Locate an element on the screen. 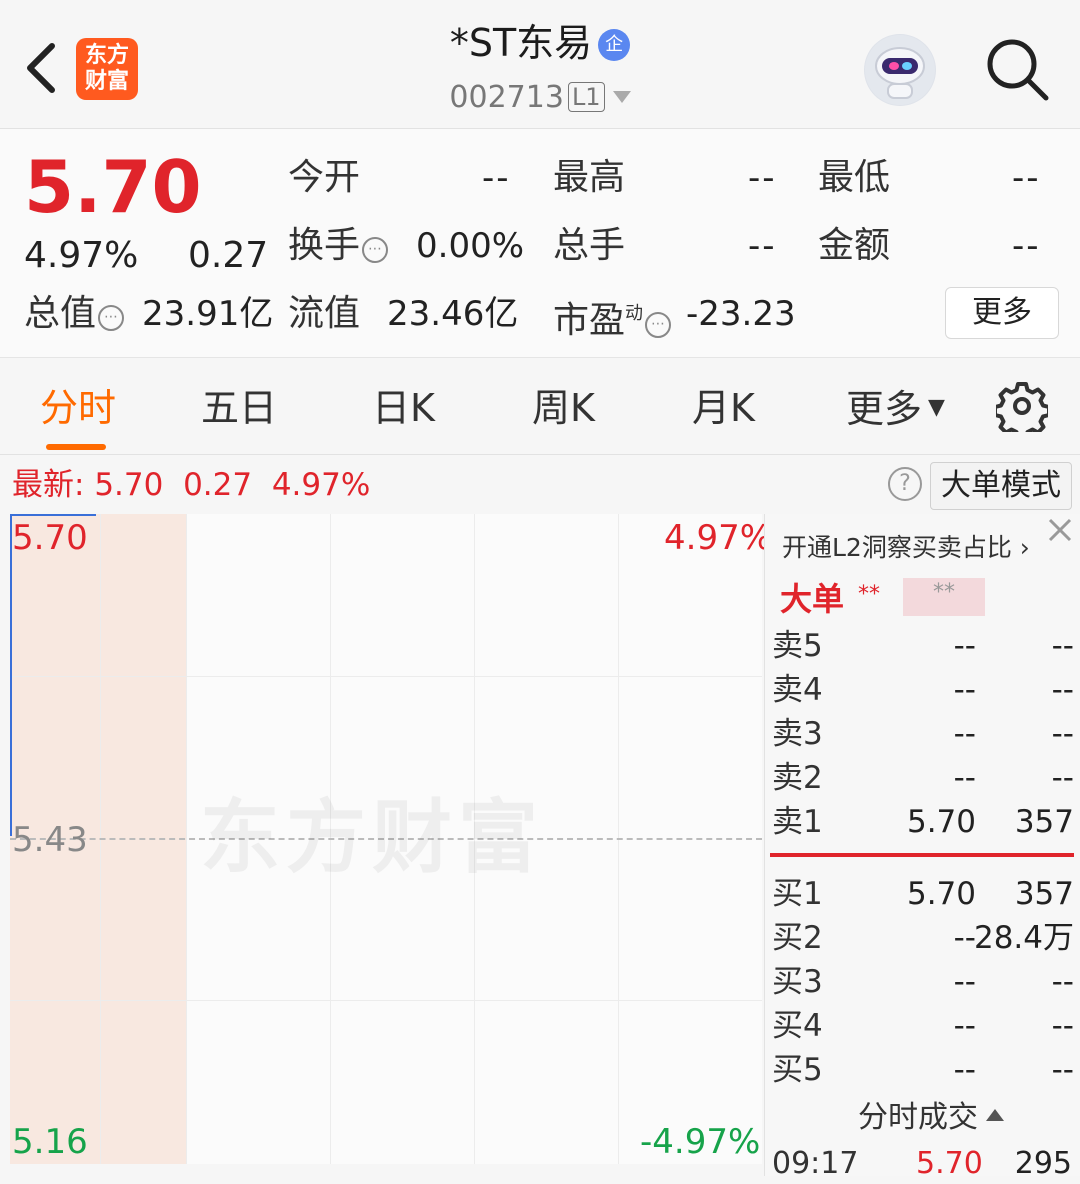  pe-label-group: 市盈动 ⋯ is located at coordinates (612, 317).